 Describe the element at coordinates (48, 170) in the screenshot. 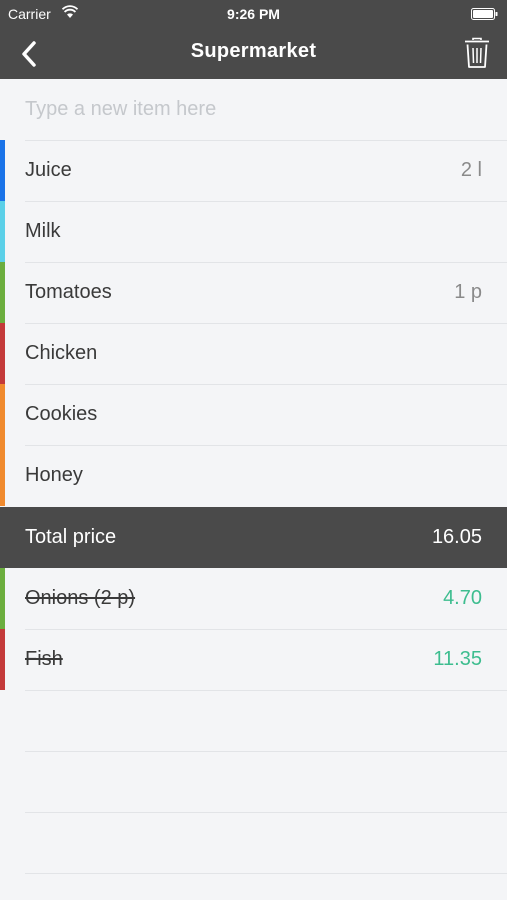

I see `item-name: Juice` at that location.